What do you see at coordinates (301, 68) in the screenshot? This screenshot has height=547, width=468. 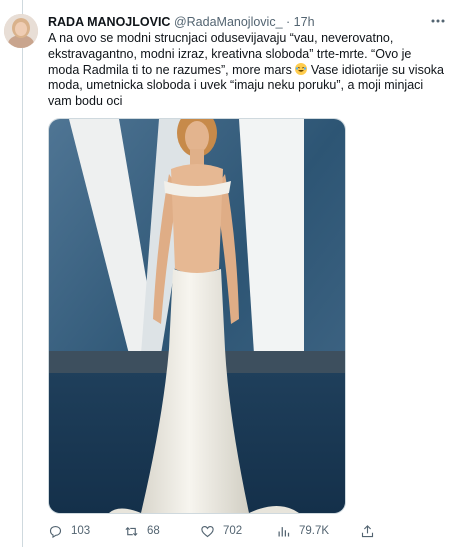 I see `laughing-emoji-icon` at bounding box center [301, 68].